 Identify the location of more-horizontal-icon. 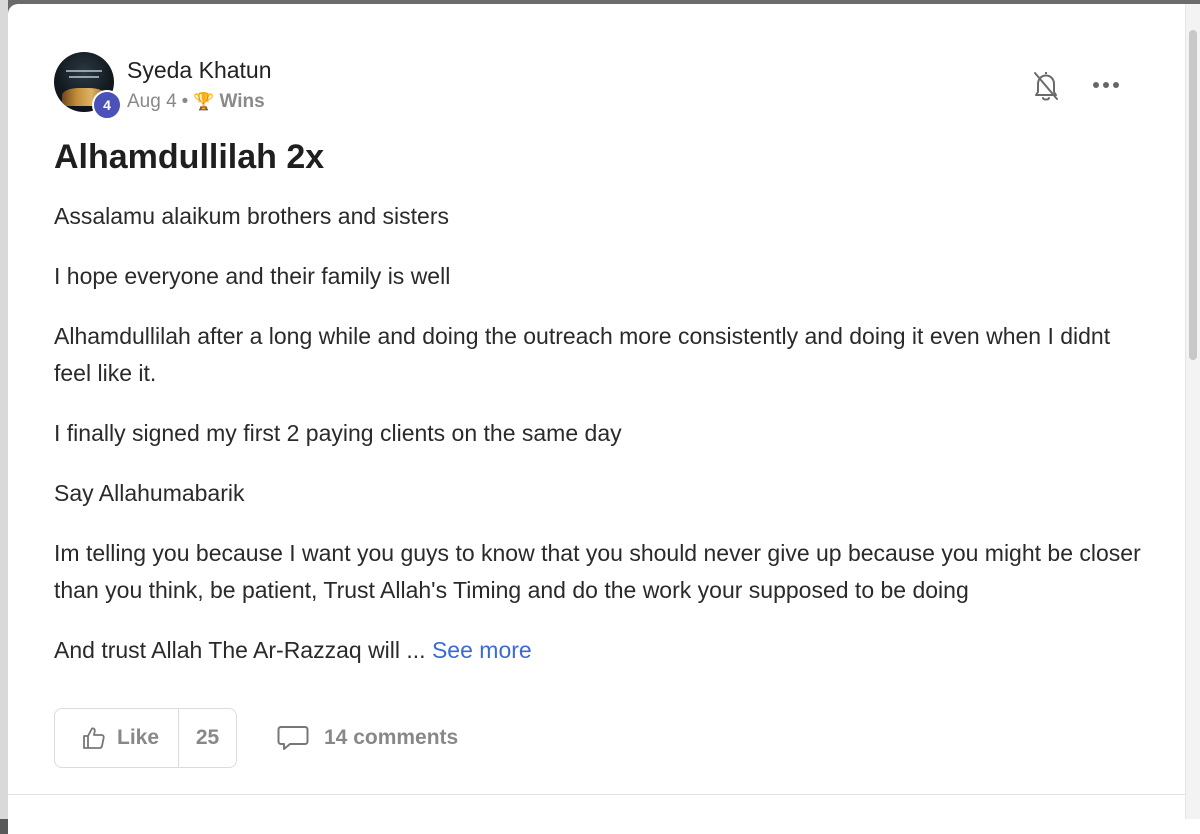
(1106, 85).